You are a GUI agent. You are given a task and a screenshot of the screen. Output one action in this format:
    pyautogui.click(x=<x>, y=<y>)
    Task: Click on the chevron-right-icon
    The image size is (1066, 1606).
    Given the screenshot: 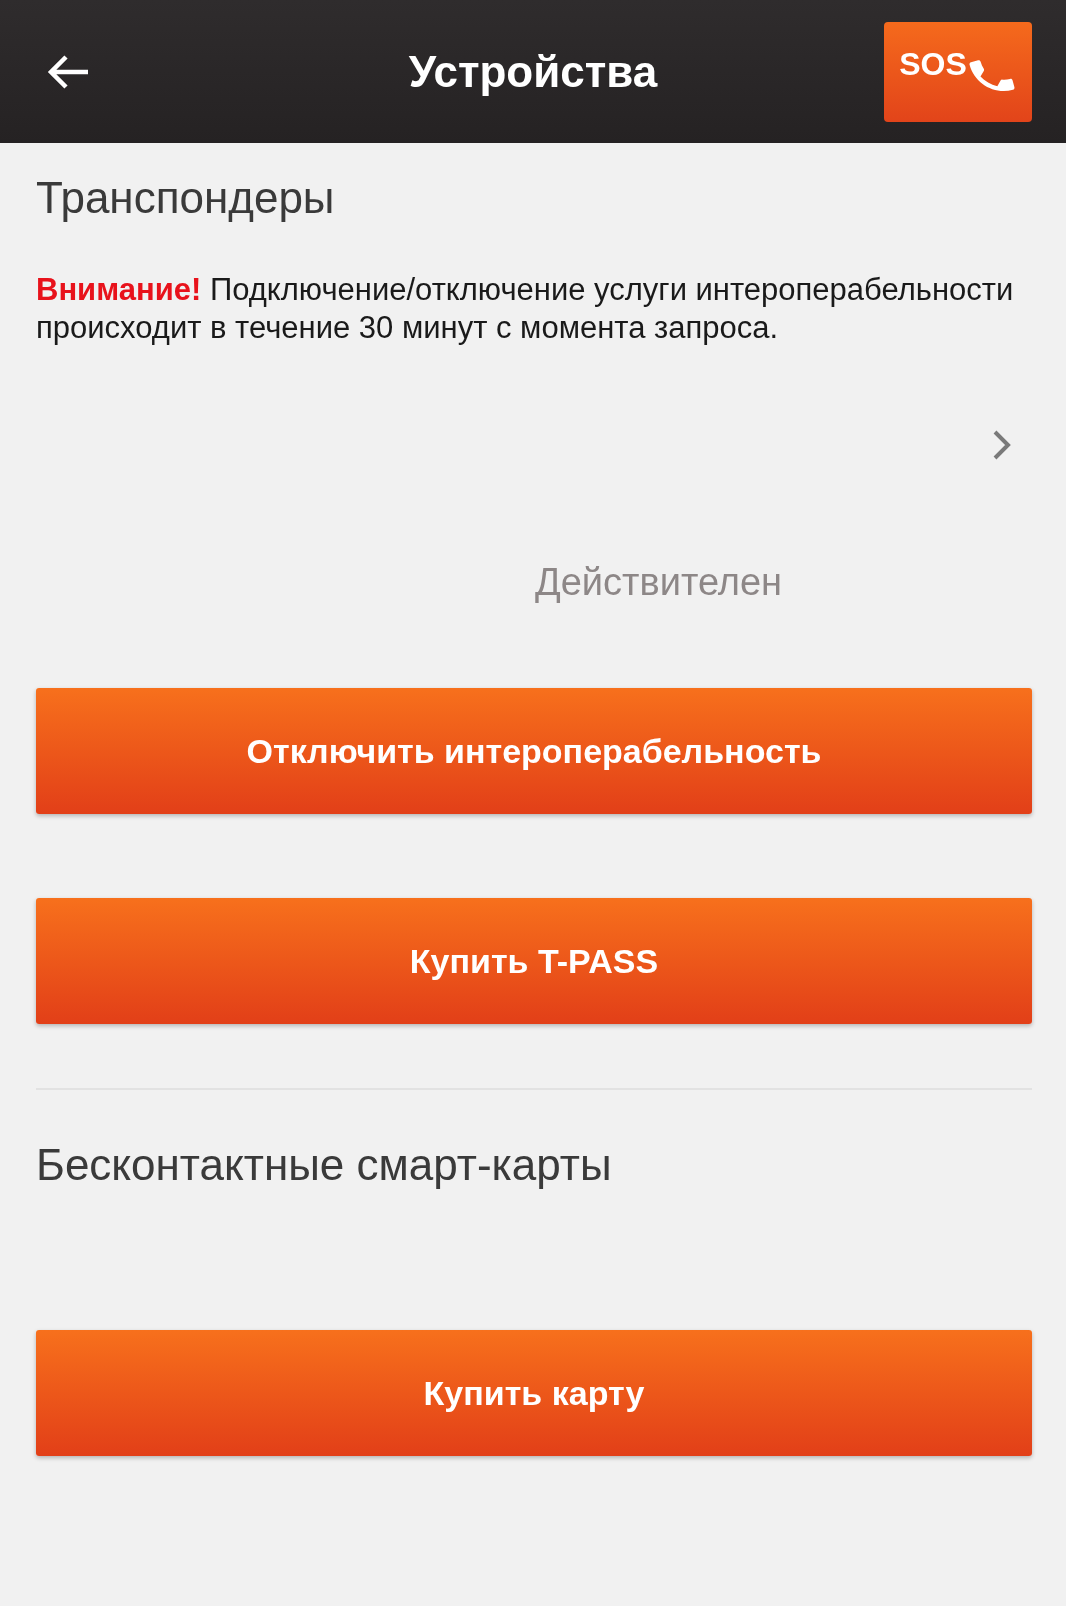 What is the action you would take?
    pyautogui.click(x=1002, y=445)
    